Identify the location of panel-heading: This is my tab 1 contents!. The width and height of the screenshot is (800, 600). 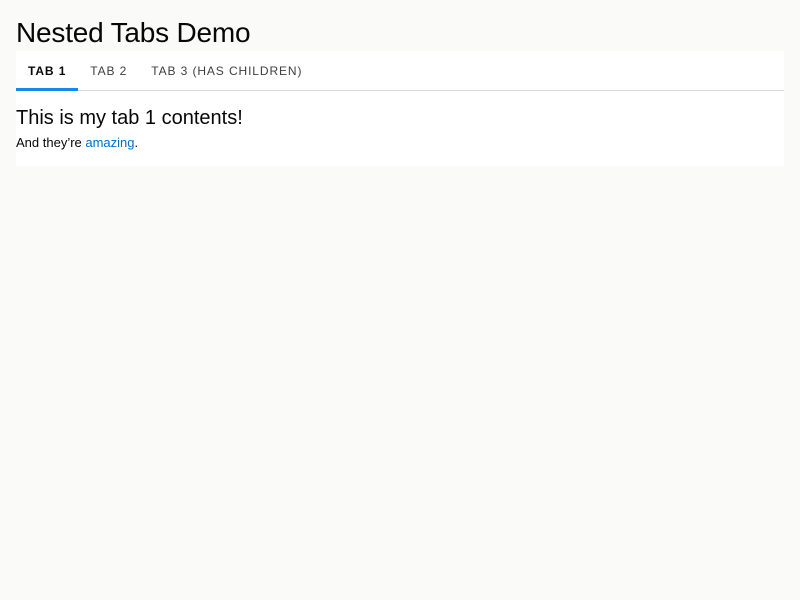
(129, 118).